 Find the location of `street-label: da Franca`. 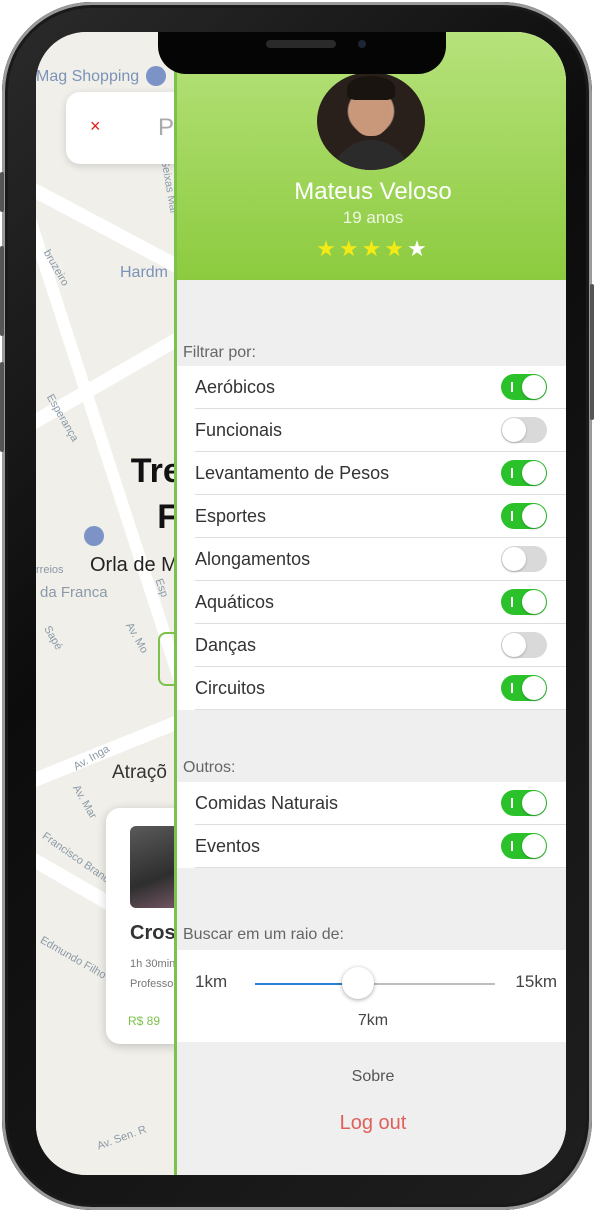

street-label: da Franca is located at coordinates (74, 592).